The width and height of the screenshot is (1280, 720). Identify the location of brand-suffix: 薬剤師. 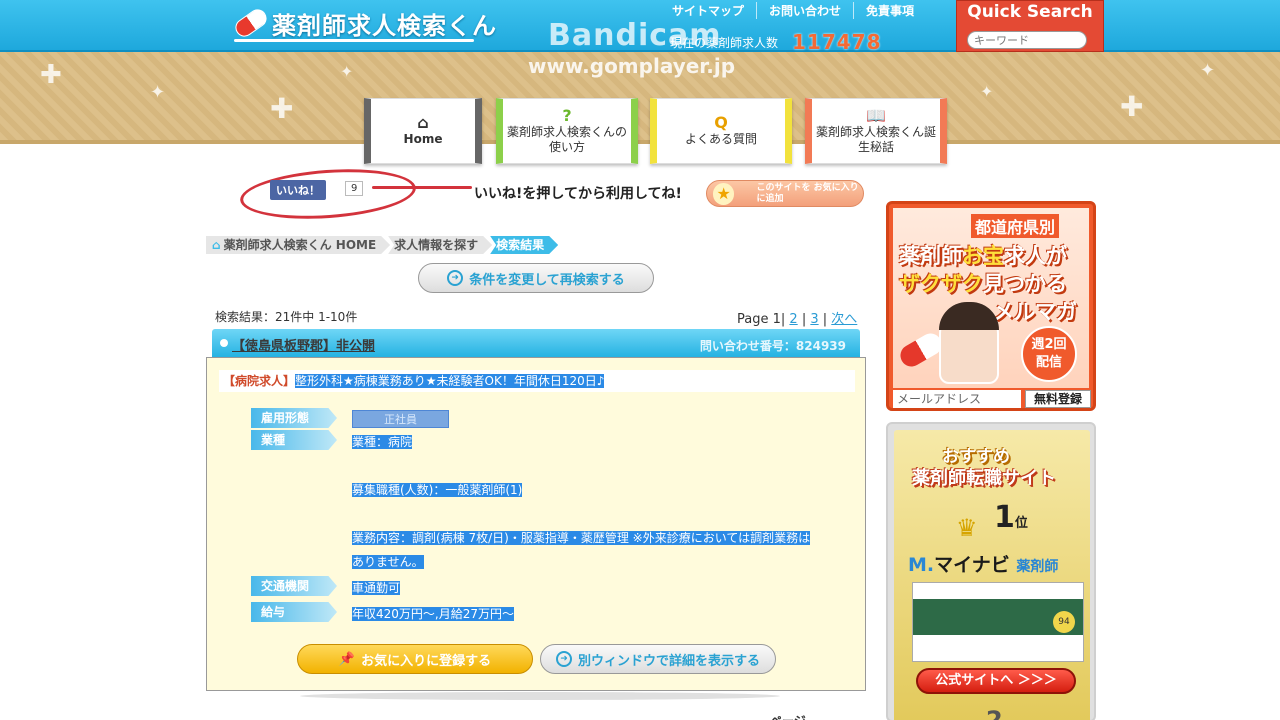
(1037, 567).